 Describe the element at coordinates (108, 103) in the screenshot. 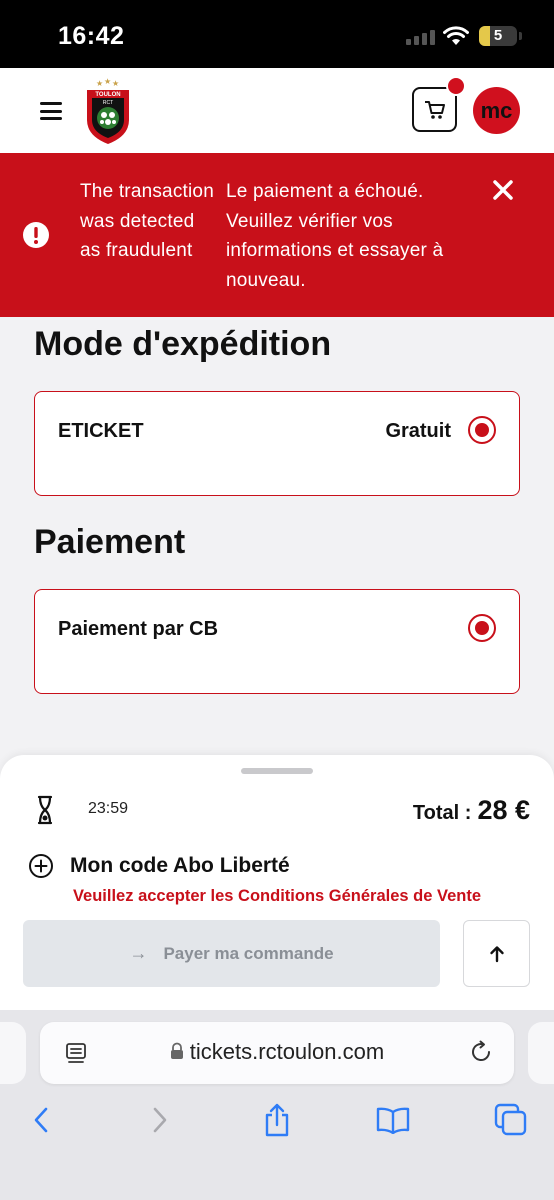

I see `svg-text: RCT` at that location.